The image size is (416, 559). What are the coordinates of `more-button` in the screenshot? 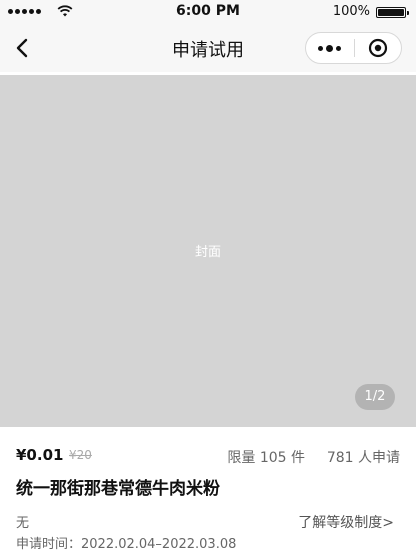 It's located at (330, 48).